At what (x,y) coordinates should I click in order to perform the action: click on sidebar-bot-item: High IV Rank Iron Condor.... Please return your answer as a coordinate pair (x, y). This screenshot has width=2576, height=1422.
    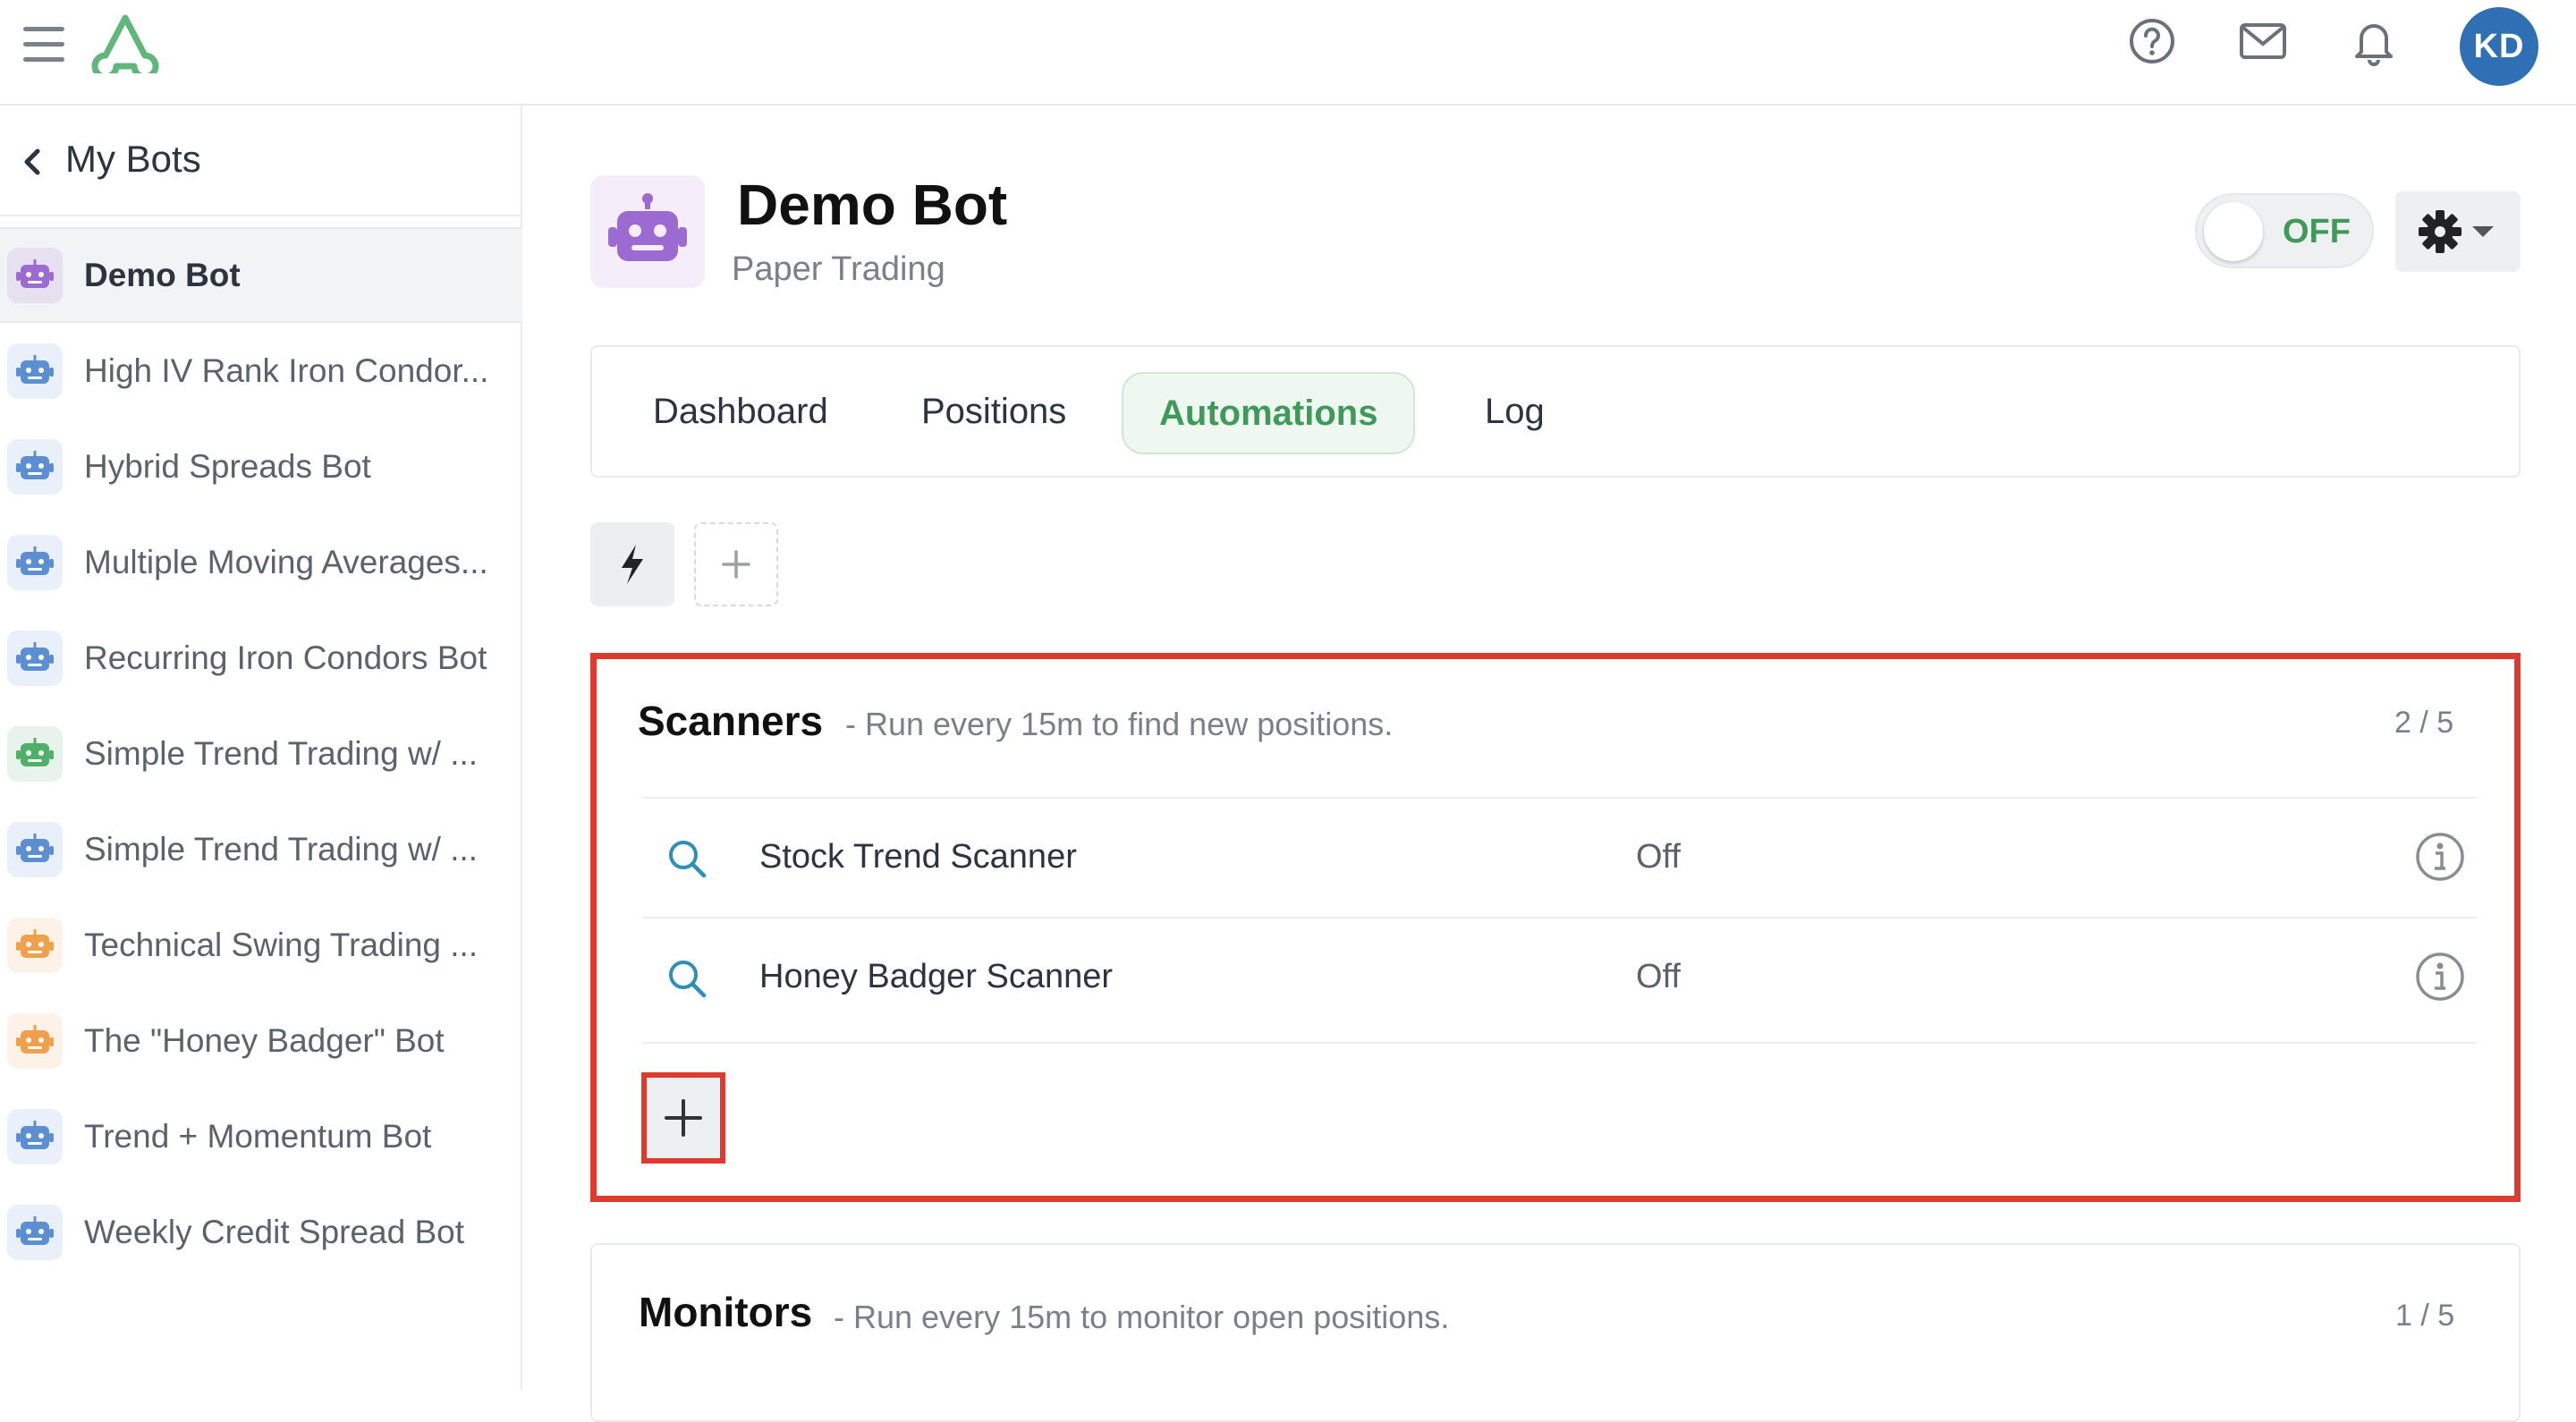
    Looking at the image, I should click on (261, 371).